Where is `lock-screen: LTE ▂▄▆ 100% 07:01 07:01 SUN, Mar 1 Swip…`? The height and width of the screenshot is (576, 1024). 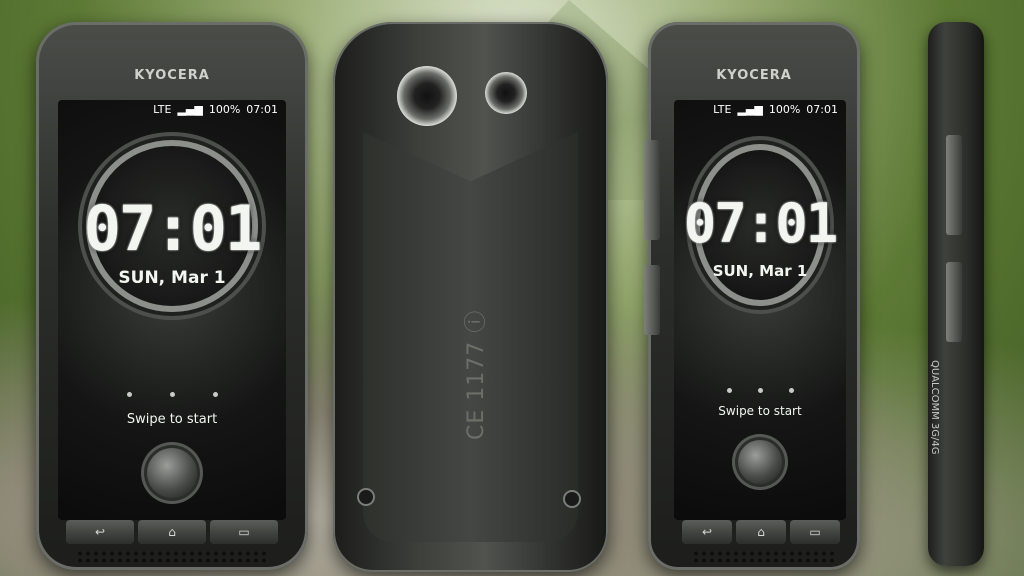
lock-screen: LTE ▂▄▆ 100% 07:01 07:01 SUN, Mar 1 Swip… is located at coordinates (760, 310).